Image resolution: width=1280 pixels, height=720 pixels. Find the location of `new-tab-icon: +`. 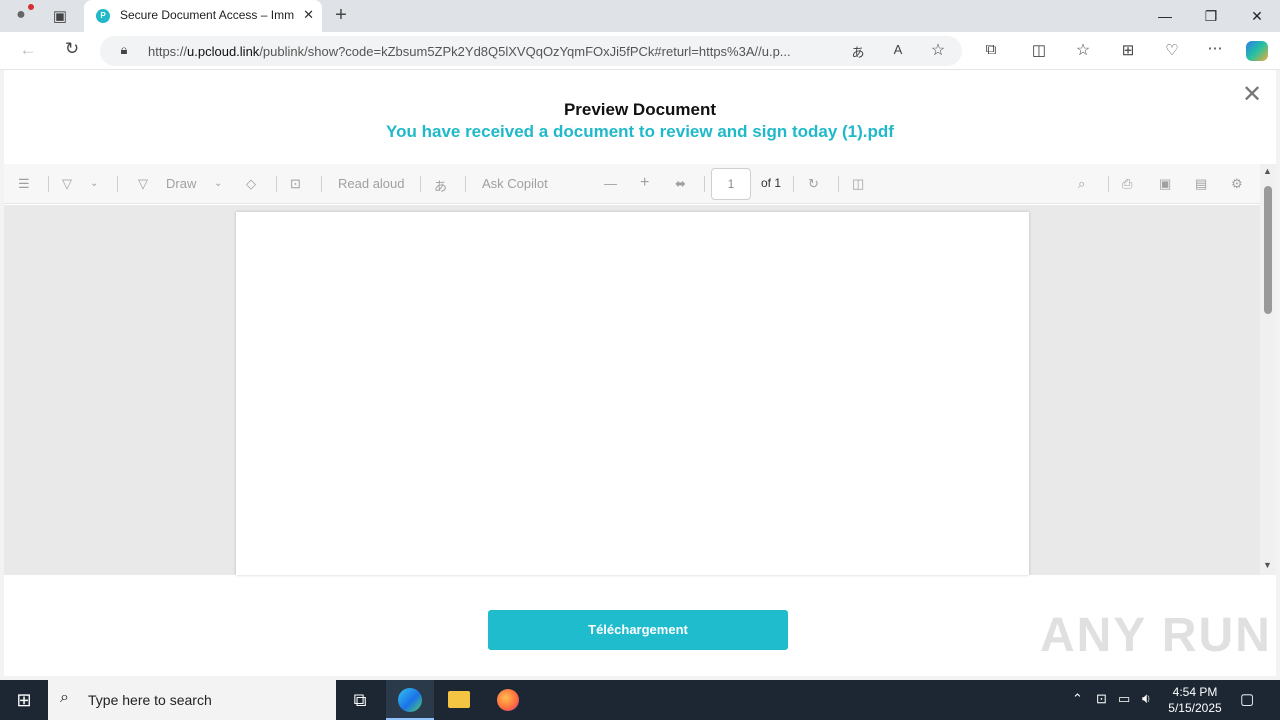

new-tab-icon: + is located at coordinates (341, 15).